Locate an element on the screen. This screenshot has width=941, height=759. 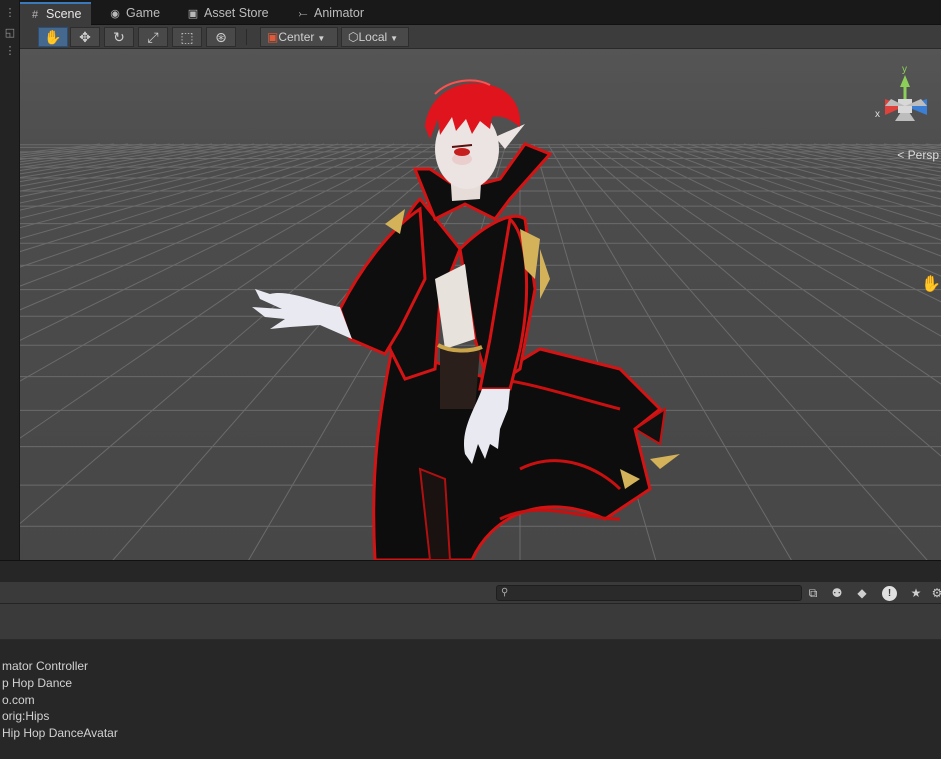
pivot-dropdown: ▣Center ▼ is located at coordinates (299, 37).